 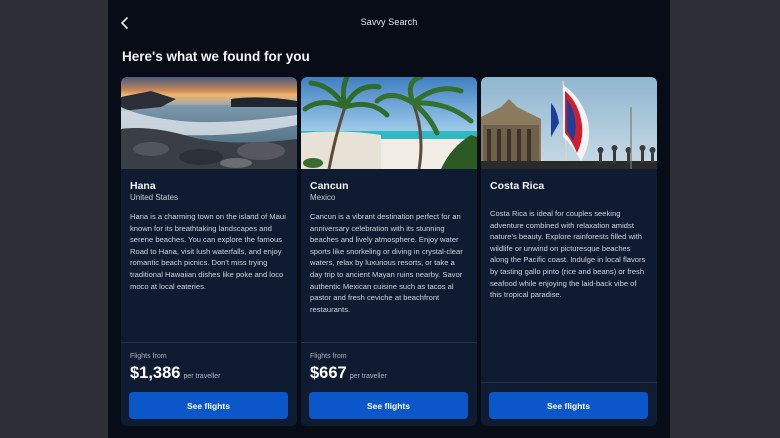 What do you see at coordinates (216, 56) in the screenshot?
I see `results-heading: Here's what we found for you` at bounding box center [216, 56].